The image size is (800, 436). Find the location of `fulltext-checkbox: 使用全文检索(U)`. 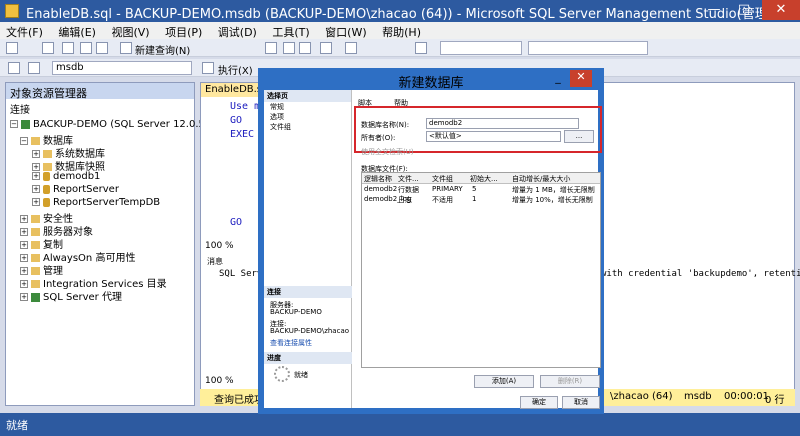

fulltext-checkbox: 使用全文检索(U) is located at coordinates (387, 152).